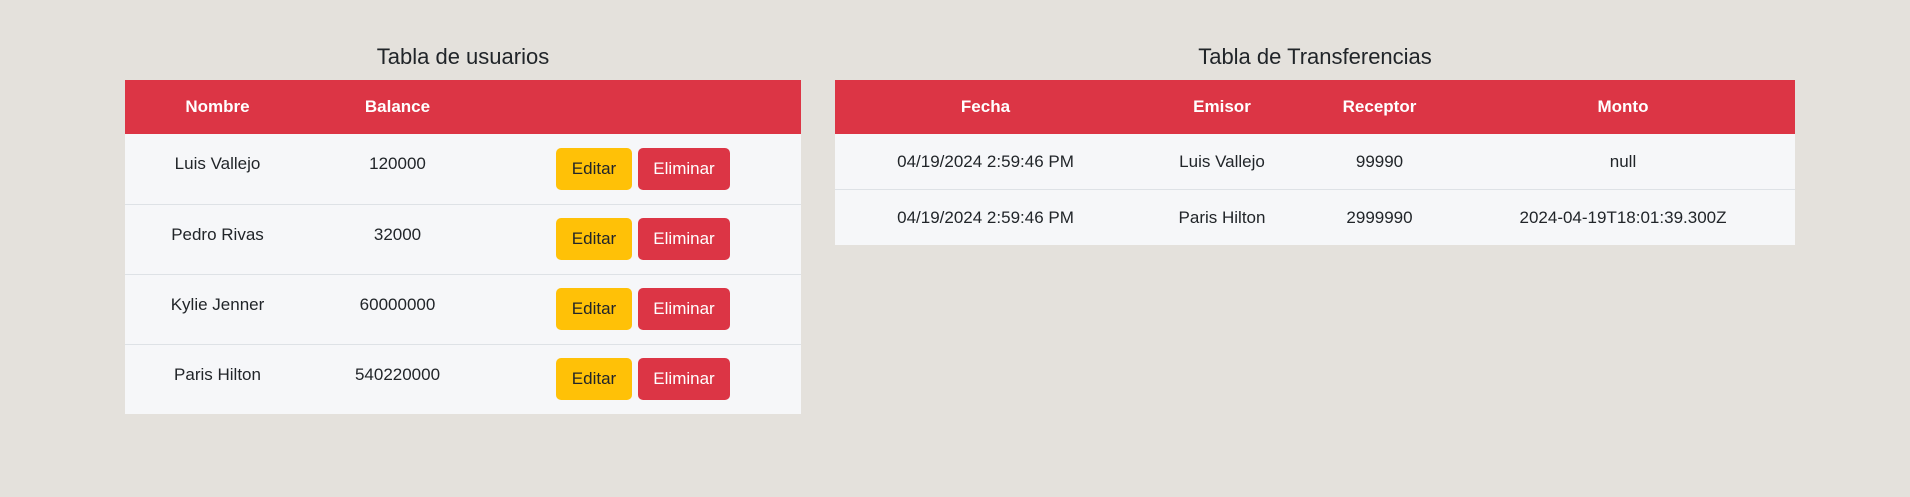 This screenshot has height=497, width=1910. I want to click on column-header-monto: Monto, so click(1623, 106).